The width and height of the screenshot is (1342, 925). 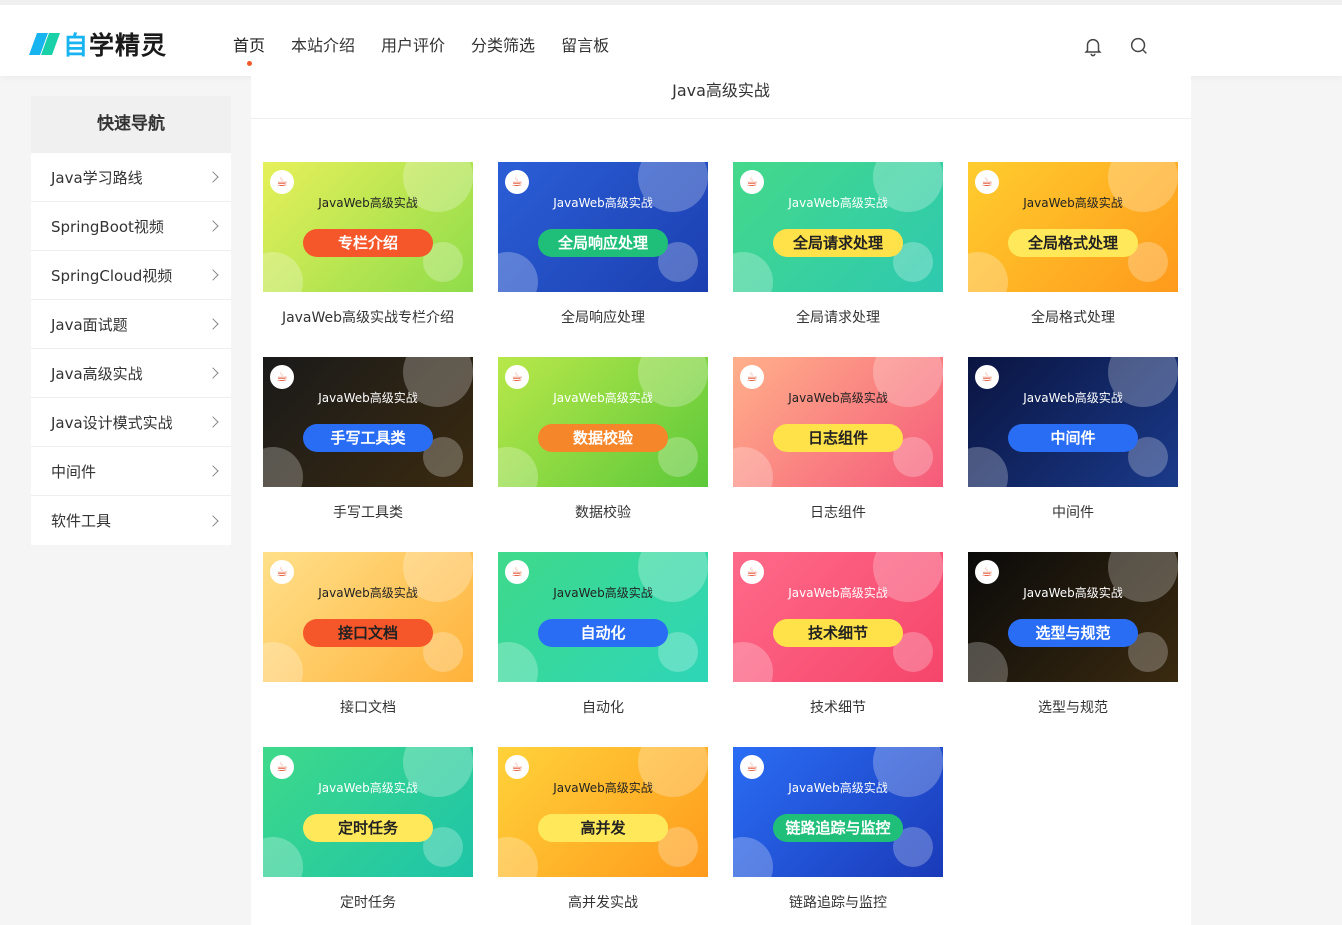 What do you see at coordinates (97, 373) in the screenshot?
I see `sidebar-item-label: Java高级实战` at bounding box center [97, 373].